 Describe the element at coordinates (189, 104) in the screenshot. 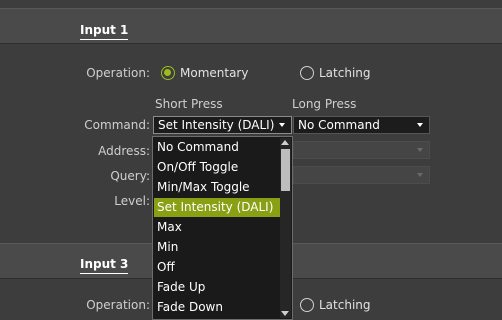

I see `short-press-header: Short Press` at that location.